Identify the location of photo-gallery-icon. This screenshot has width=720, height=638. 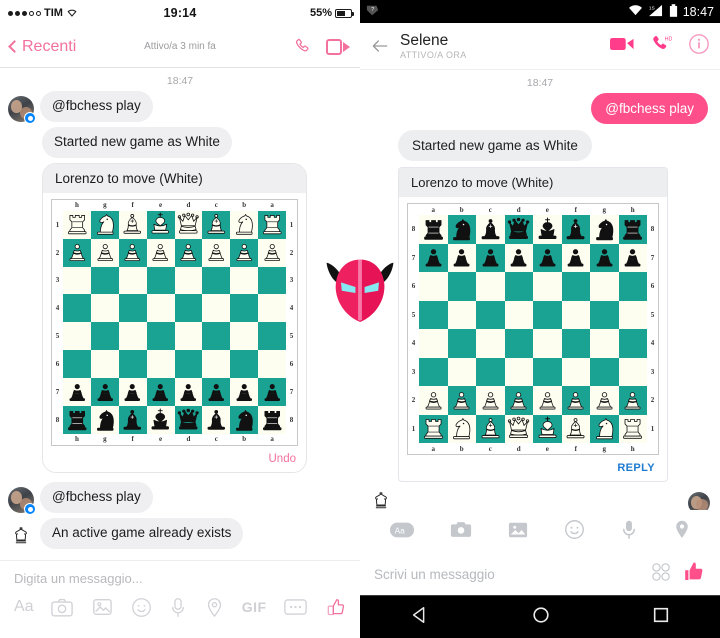
(518, 532).